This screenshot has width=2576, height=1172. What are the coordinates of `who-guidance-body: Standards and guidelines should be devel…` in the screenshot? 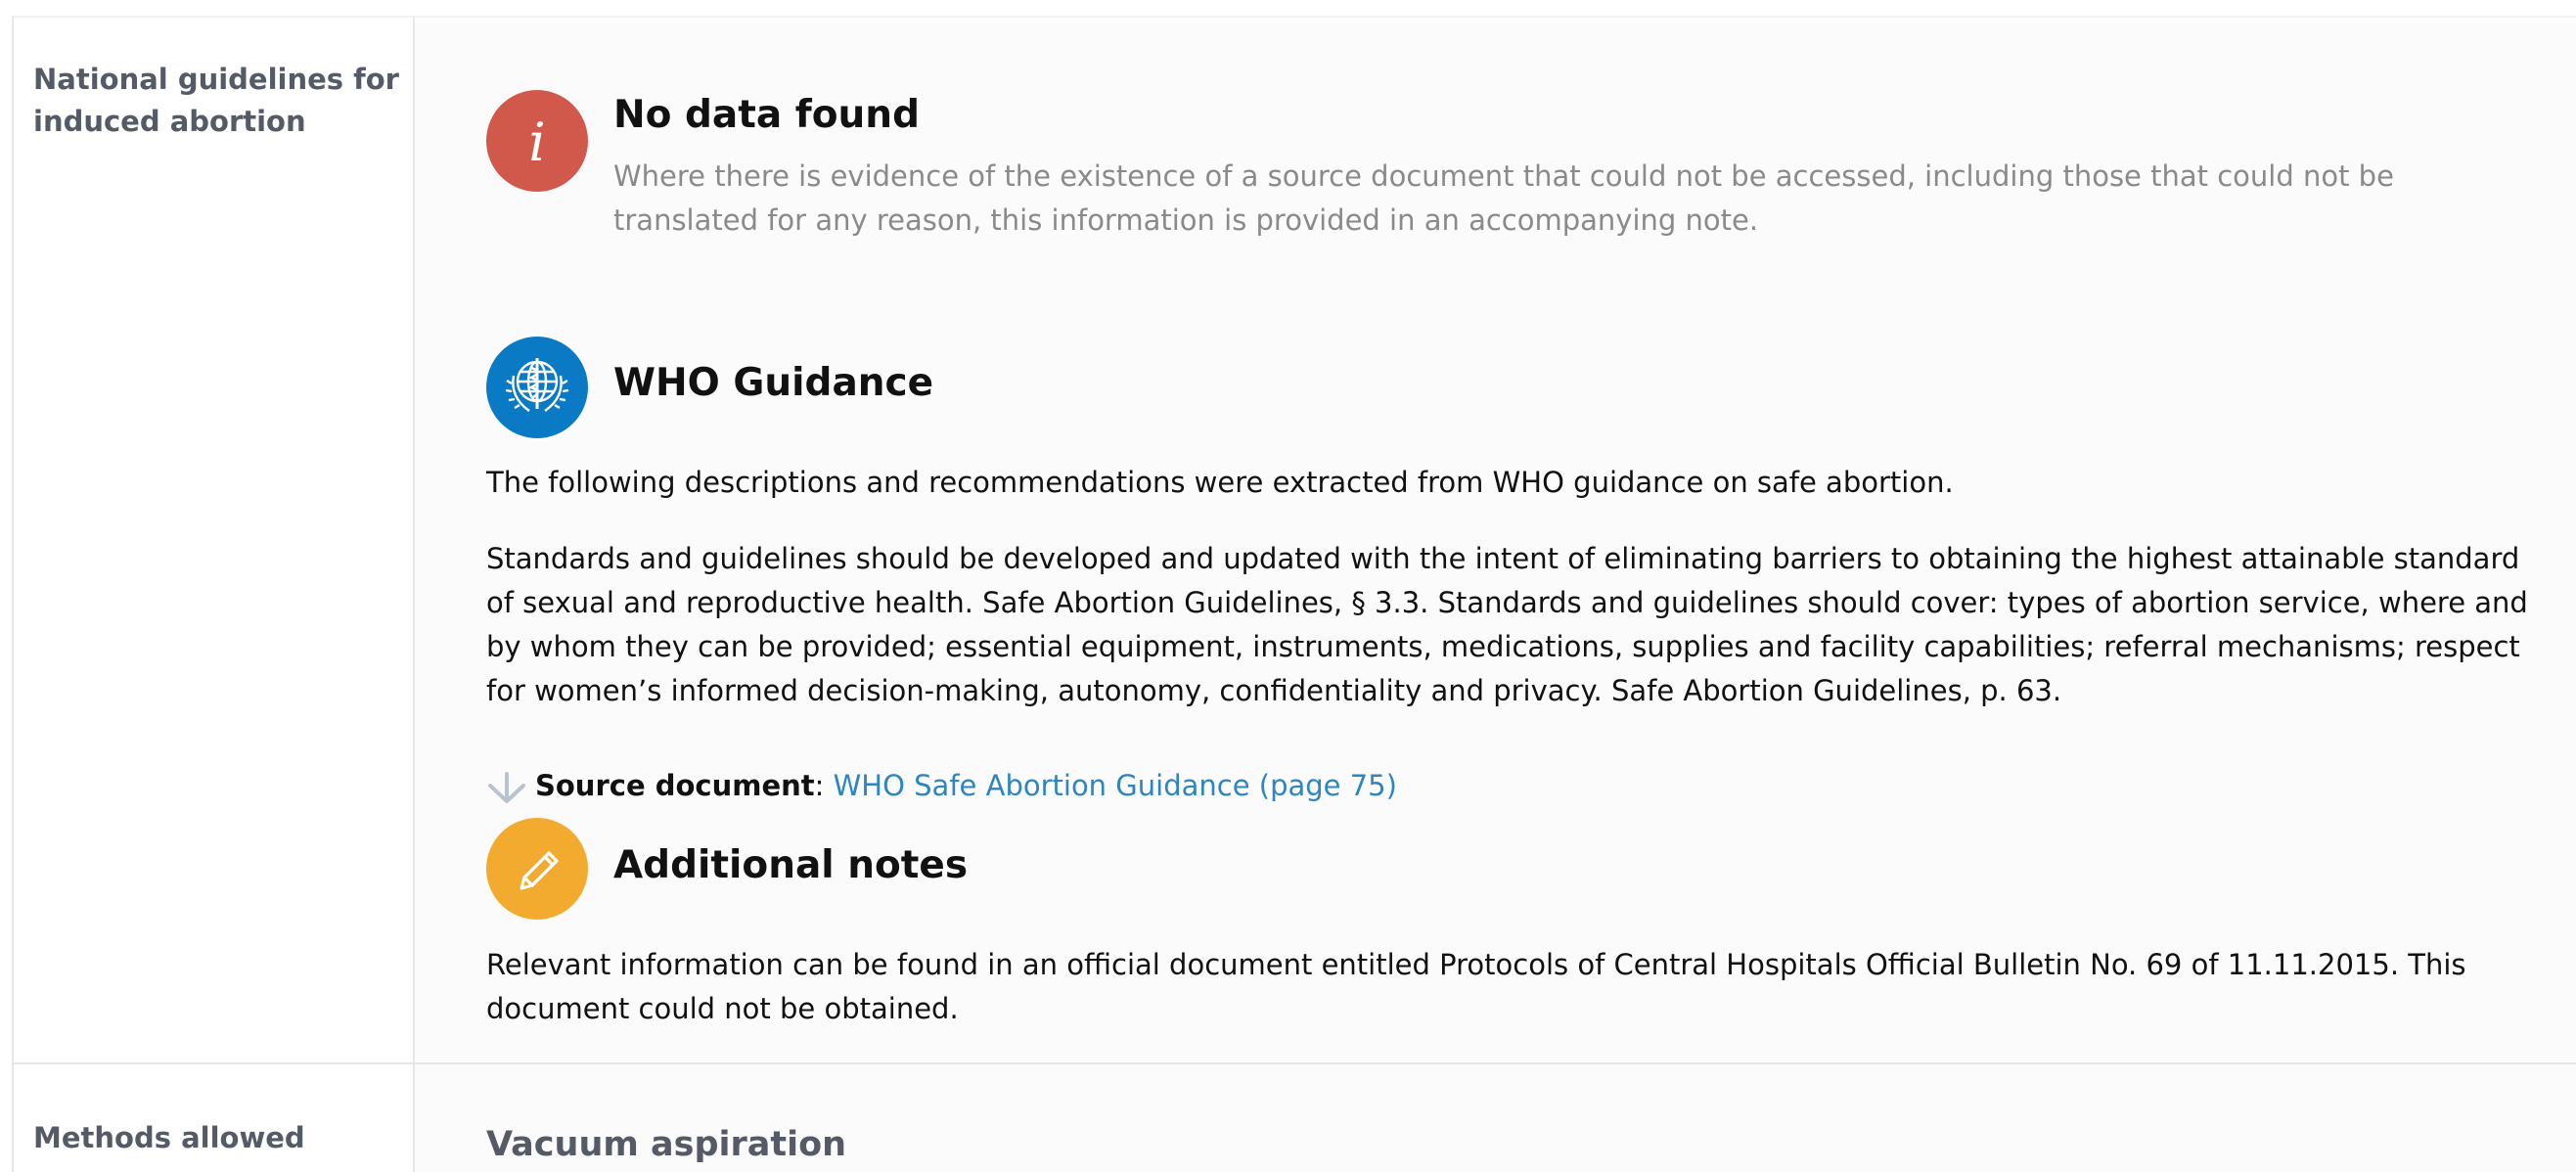 It's located at (1507, 624).